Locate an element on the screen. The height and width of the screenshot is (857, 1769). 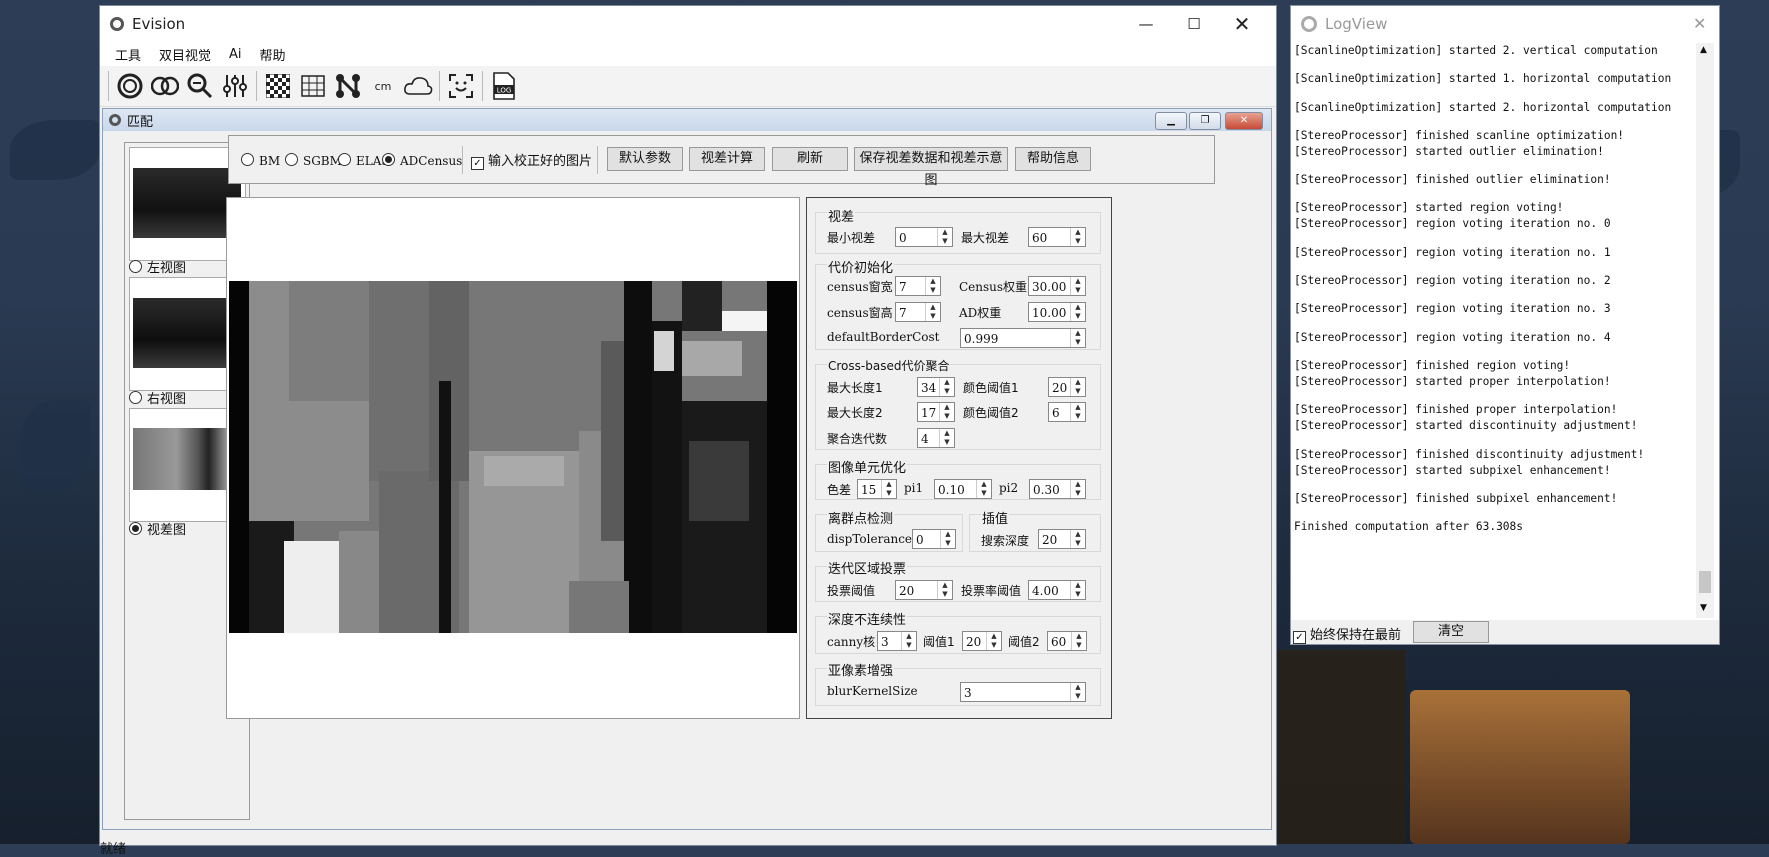
menu-ai: Ai is located at coordinates (235, 54).